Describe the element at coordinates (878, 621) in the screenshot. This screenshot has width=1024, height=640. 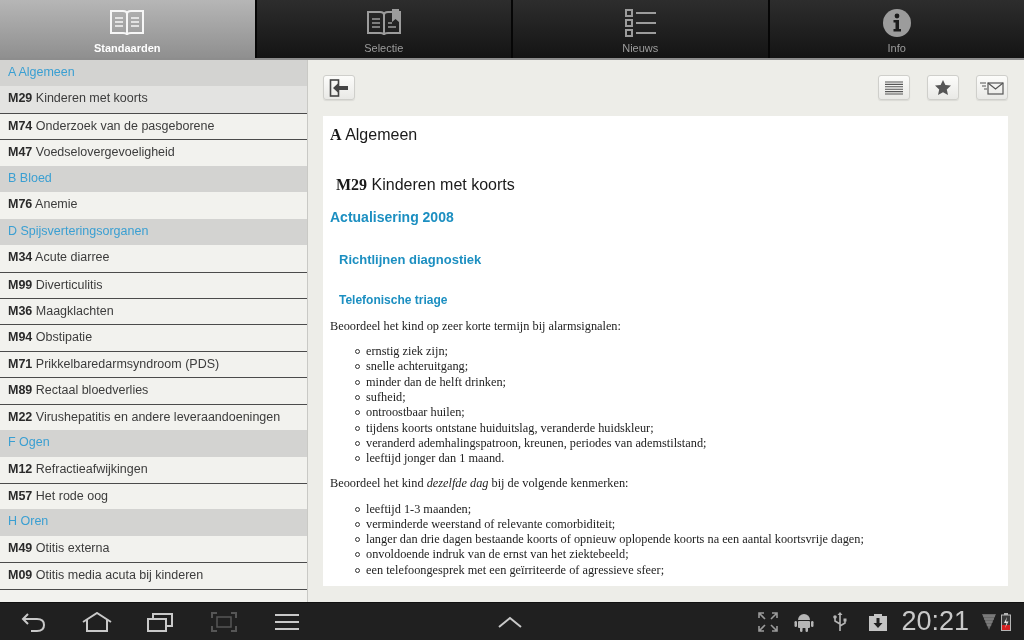
I see `download-icon` at that location.